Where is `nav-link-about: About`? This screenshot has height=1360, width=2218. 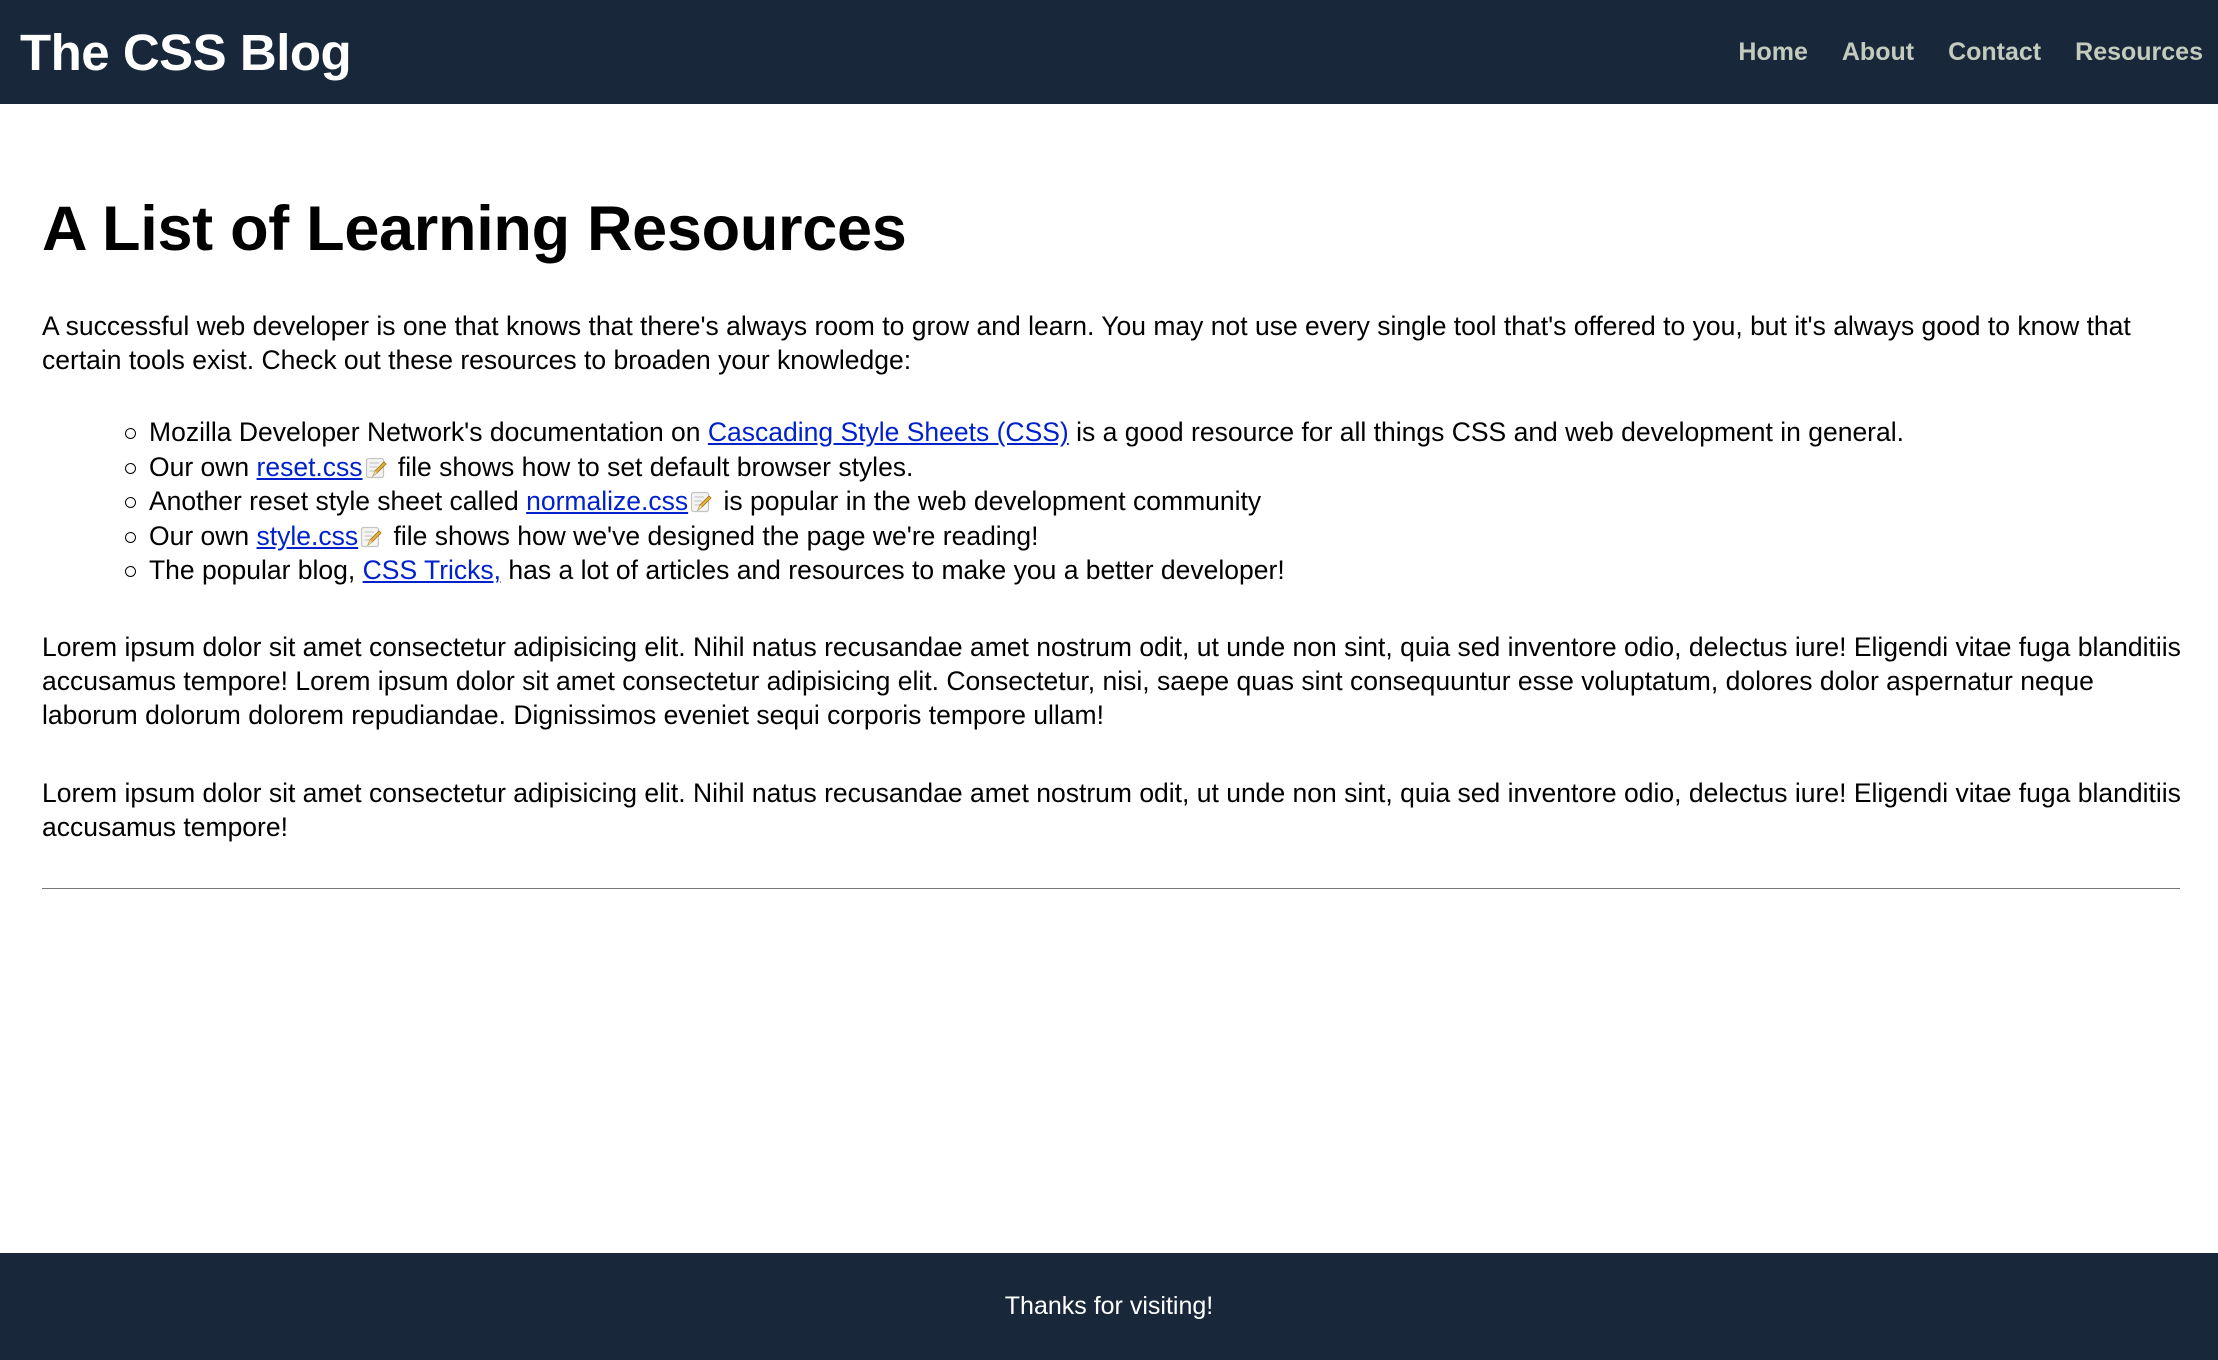
nav-link-about: About is located at coordinates (1878, 52).